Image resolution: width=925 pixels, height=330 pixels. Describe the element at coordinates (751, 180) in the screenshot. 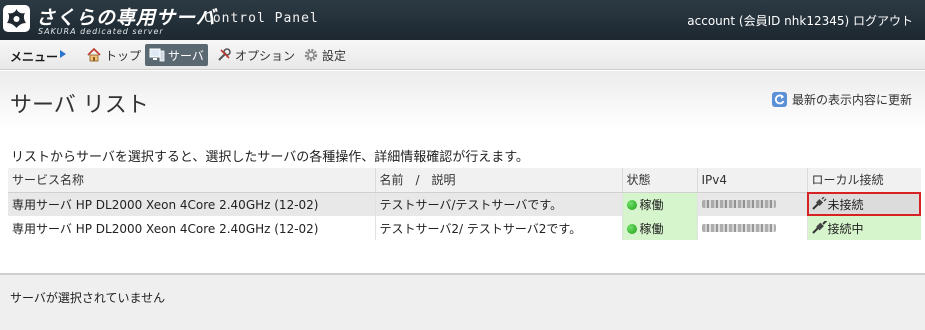

I see `column-header-ipv4: IPv4` at that location.